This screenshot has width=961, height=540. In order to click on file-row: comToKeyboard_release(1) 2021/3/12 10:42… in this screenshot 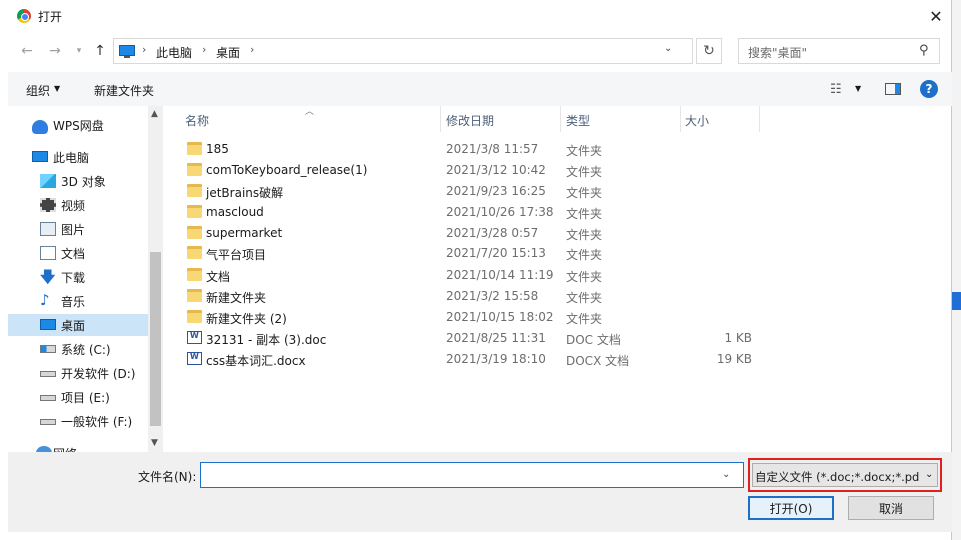, I will do `click(463, 170)`.